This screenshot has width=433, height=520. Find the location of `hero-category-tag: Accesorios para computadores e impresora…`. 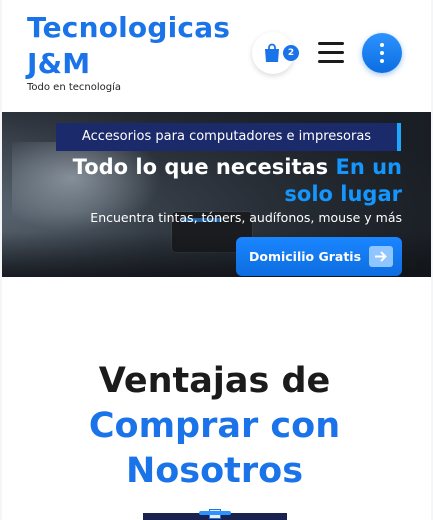

hero-category-tag: Accesorios para computadores e impresora… is located at coordinates (228, 137).